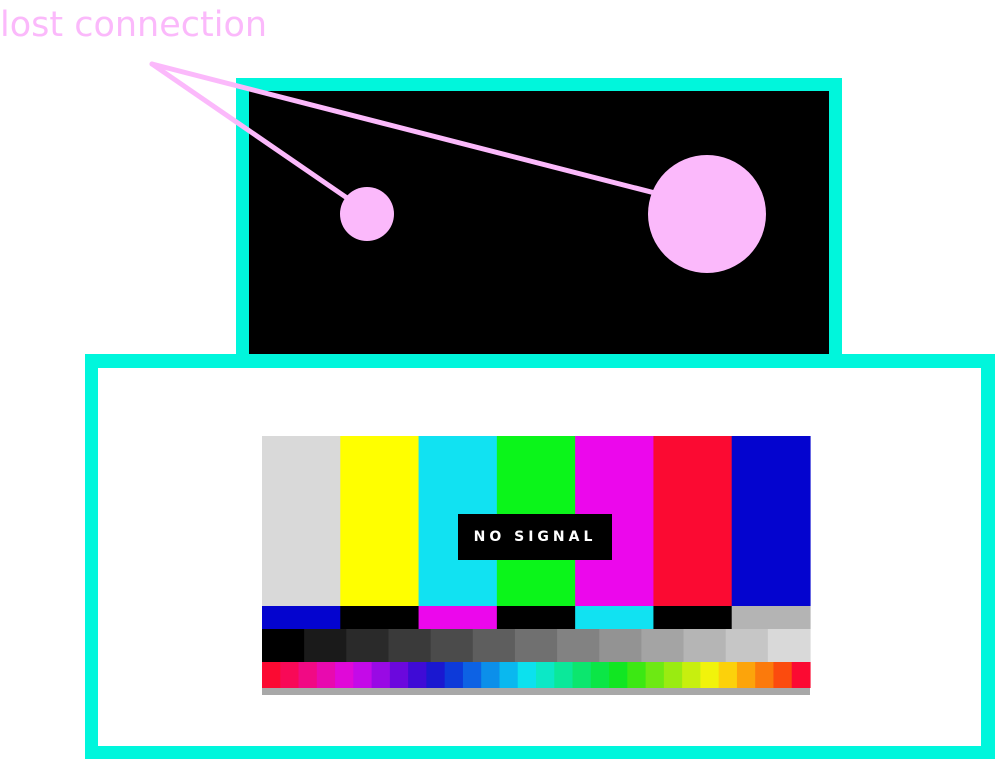 The width and height of the screenshot is (995, 759). I want to click on pattern-base-strip, so click(536, 691).